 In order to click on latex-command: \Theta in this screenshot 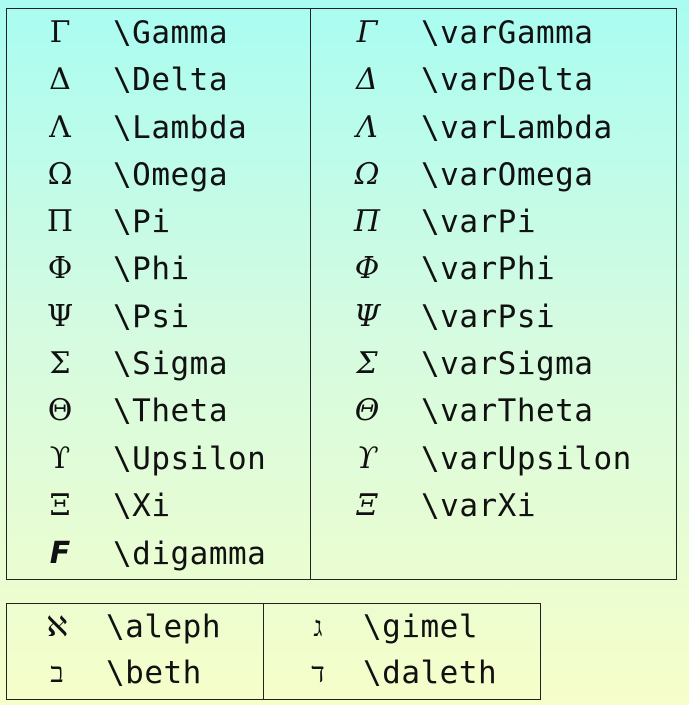, I will do `click(170, 411)`.